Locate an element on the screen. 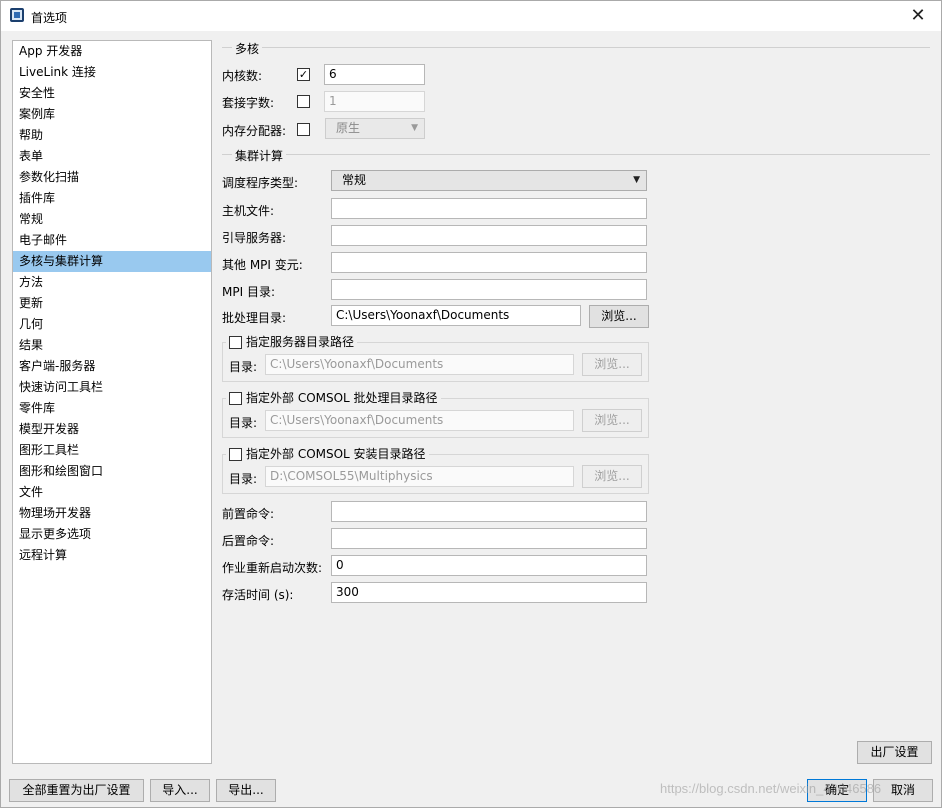 The width and height of the screenshot is (942, 808). host-file-input is located at coordinates (489, 208).